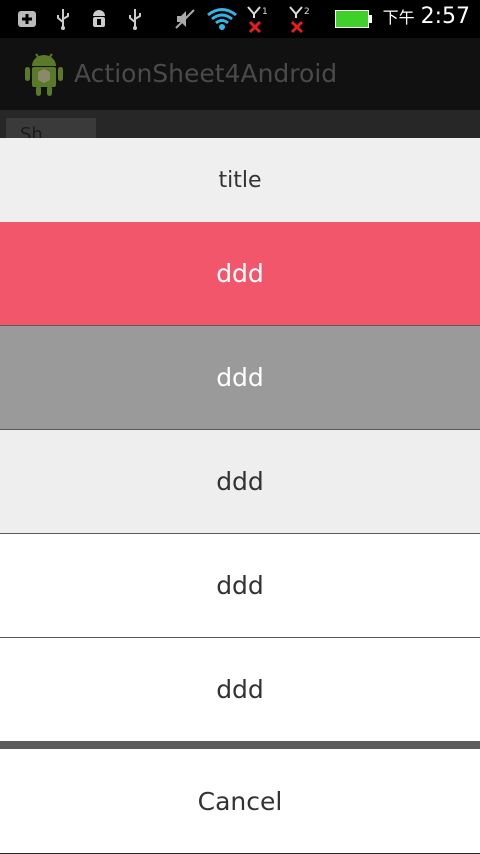  I want to click on usb-icon, so click(63, 19).